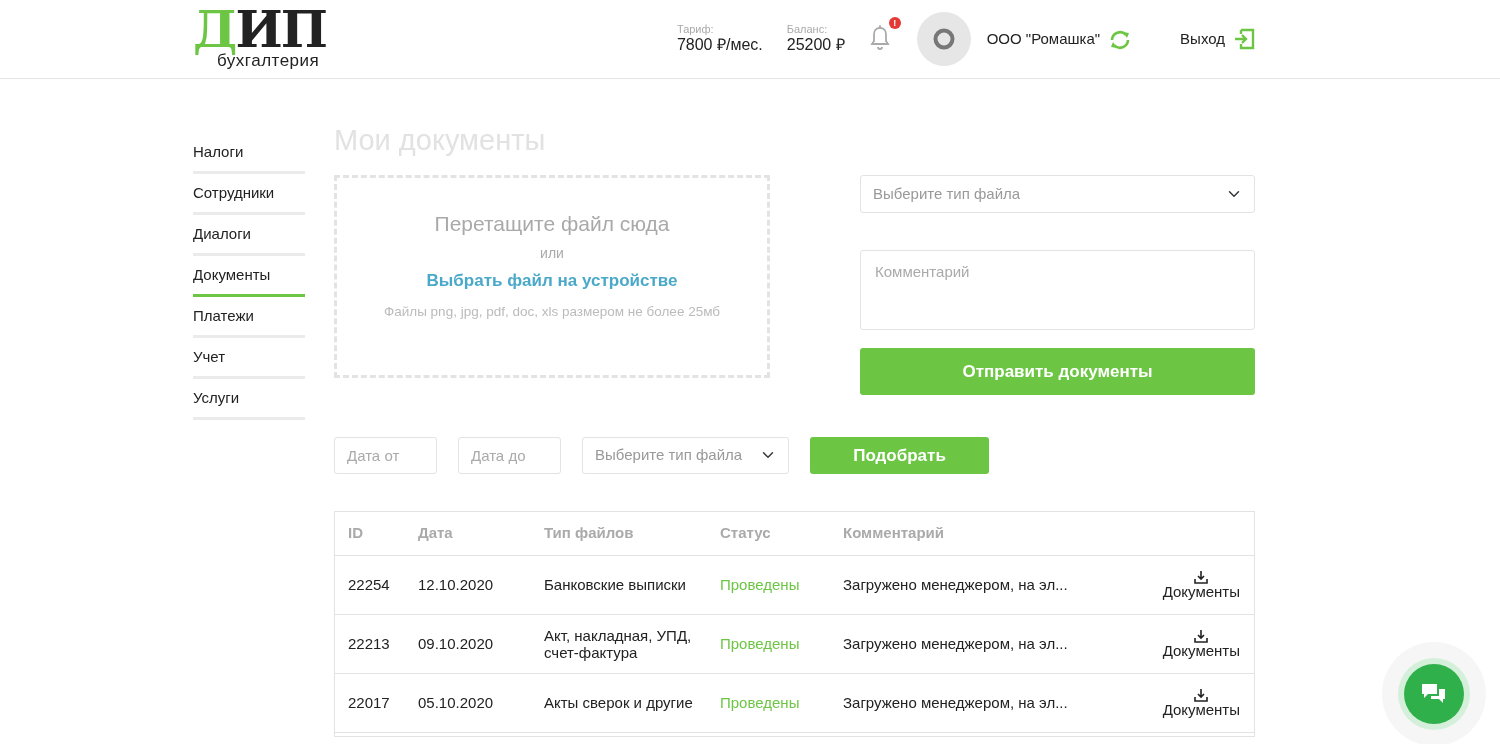 The width and height of the screenshot is (1500, 744). Describe the element at coordinates (552, 223) in the screenshot. I see `drop-text: Перетащите файл сюда` at that location.